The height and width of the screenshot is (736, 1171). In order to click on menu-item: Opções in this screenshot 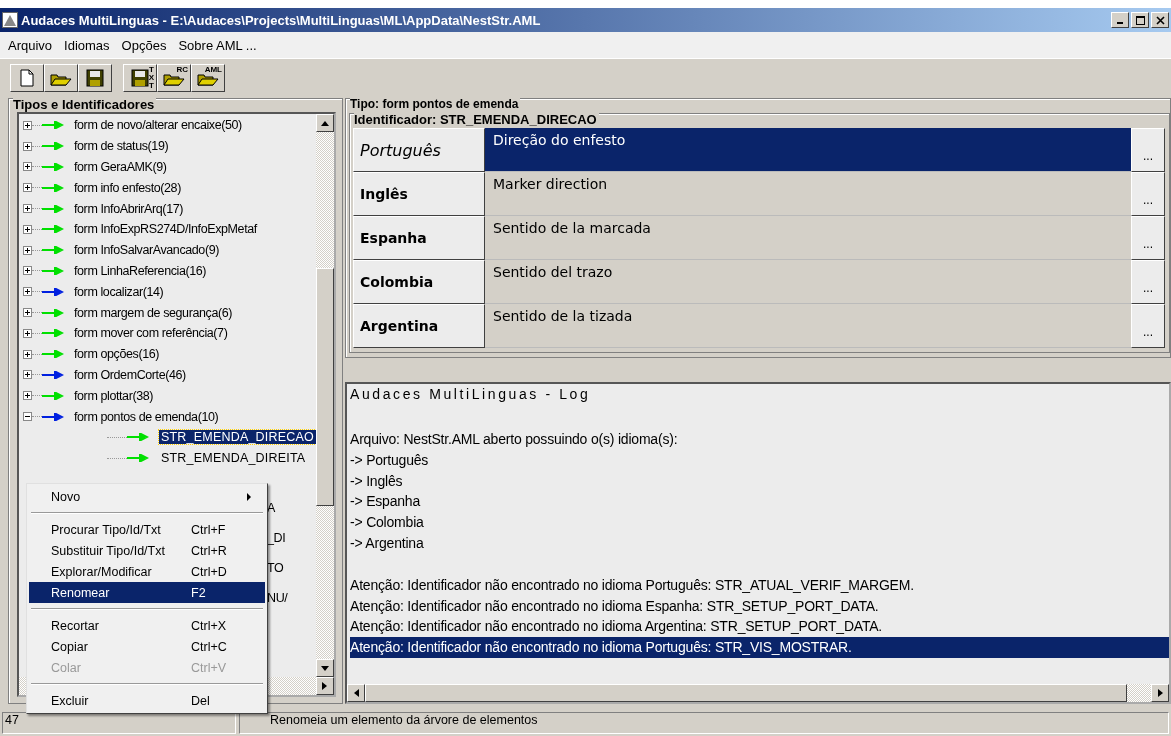, I will do `click(144, 45)`.